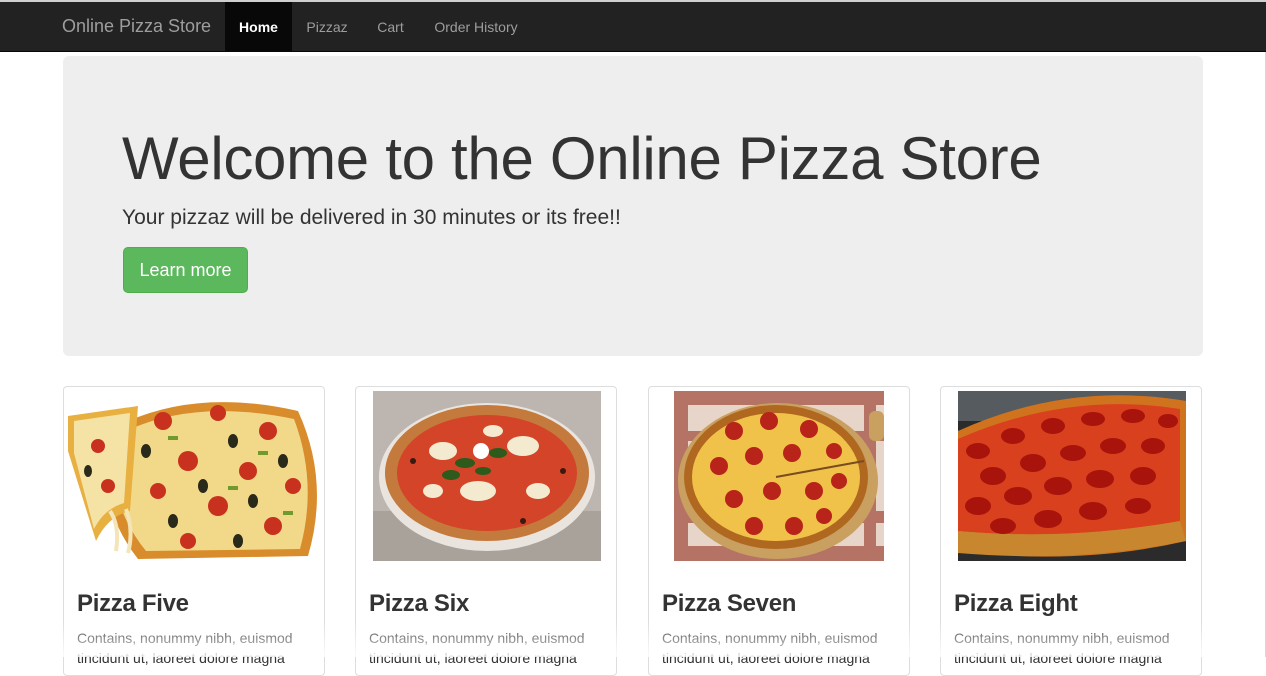  I want to click on pepperoni-closeup-photo, so click(1072, 476).